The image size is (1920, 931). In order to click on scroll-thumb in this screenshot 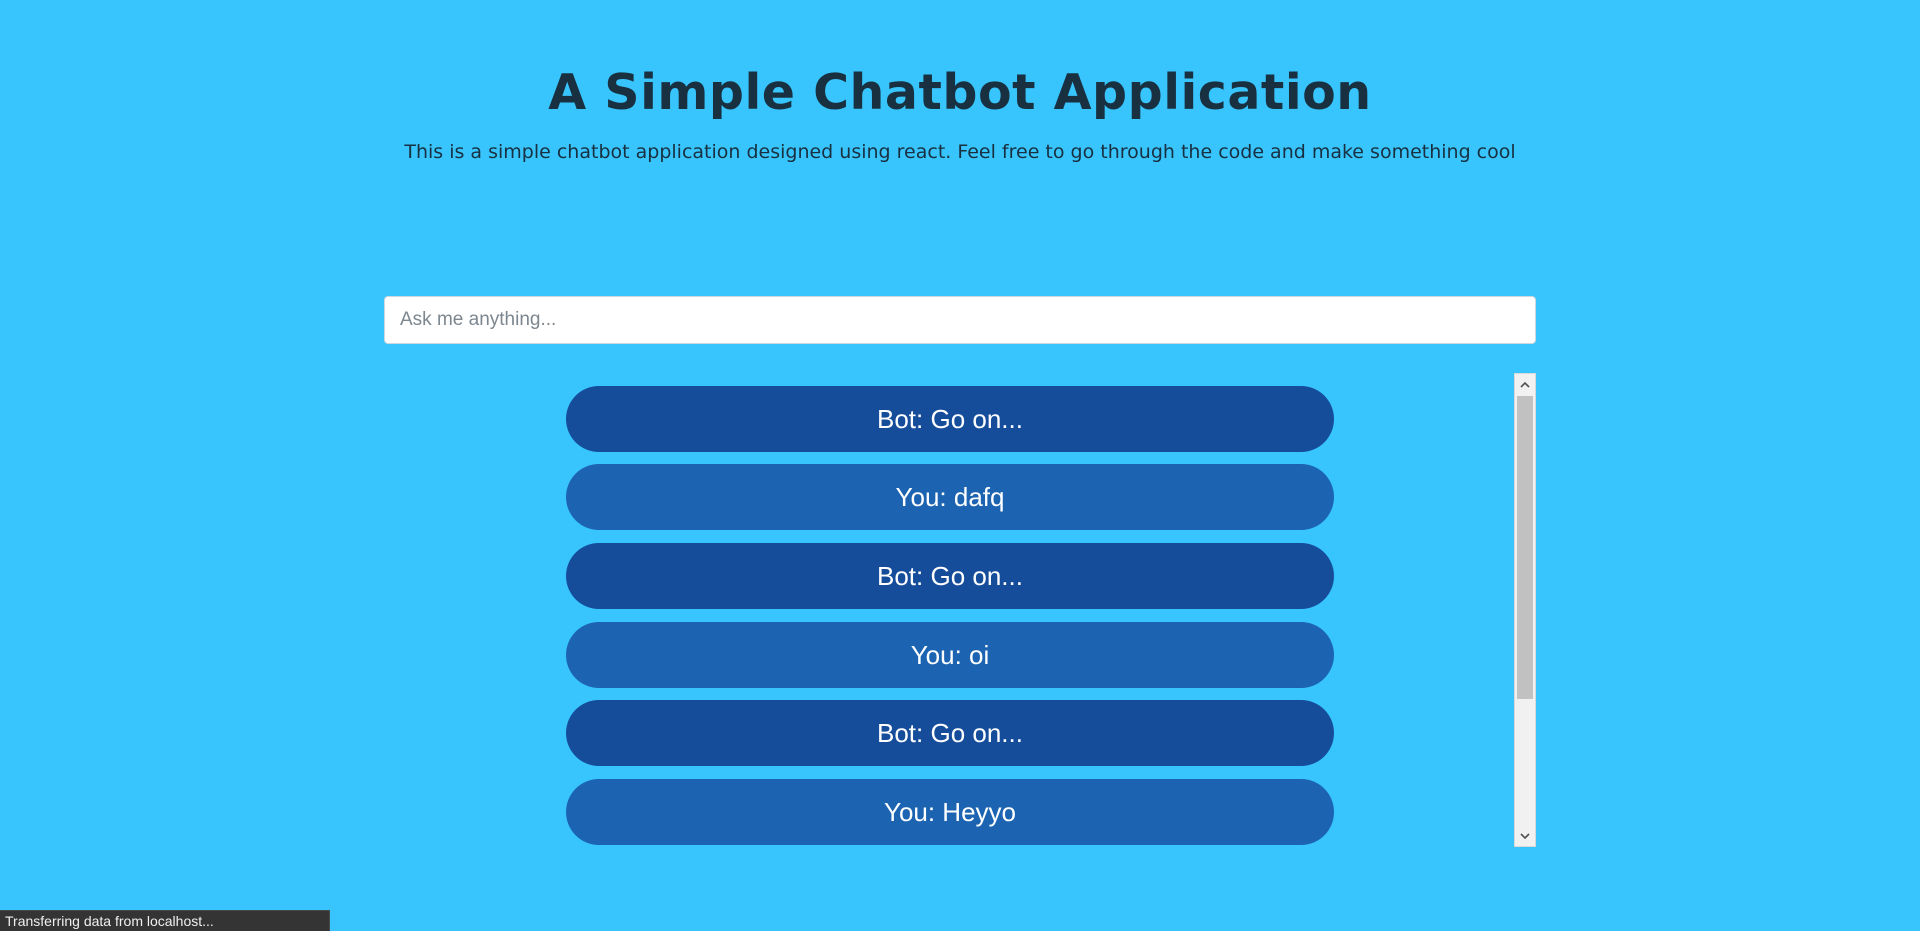, I will do `click(1525, 547)`.